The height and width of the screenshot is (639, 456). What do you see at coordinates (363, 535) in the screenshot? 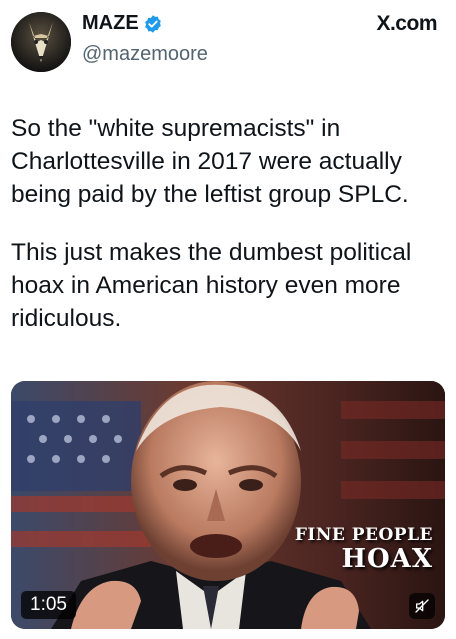
I see `overlay-line-1: FINE PEOPLE` at bounding box center [363, 535].